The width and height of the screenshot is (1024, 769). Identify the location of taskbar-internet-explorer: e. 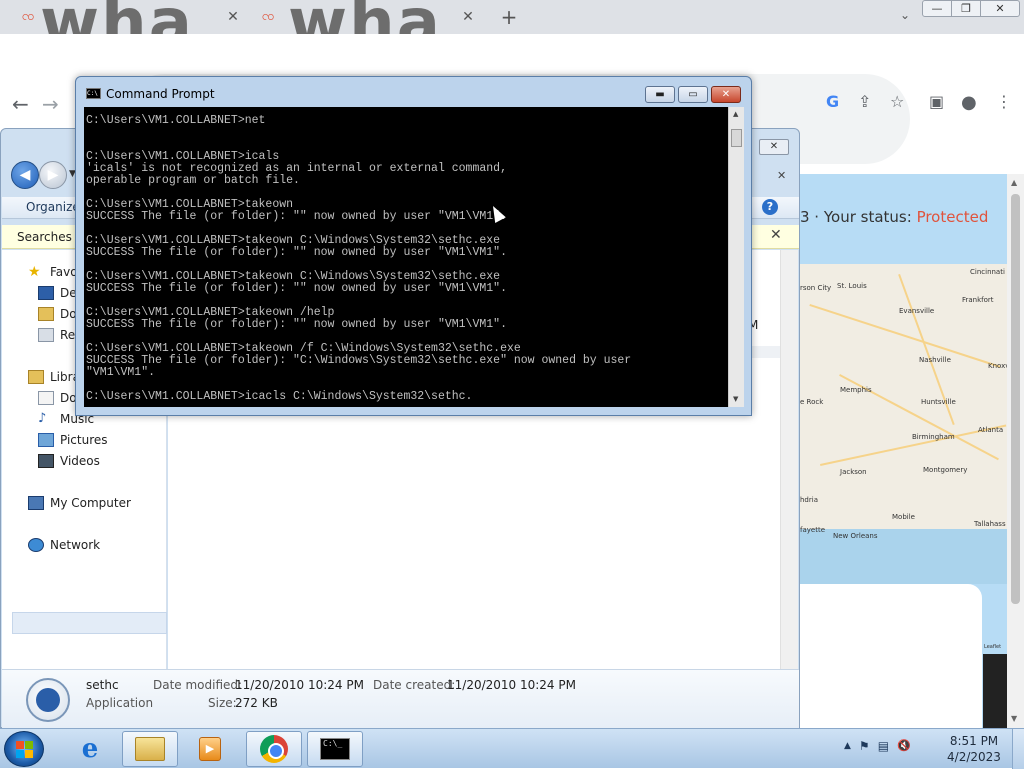
(90, 749).